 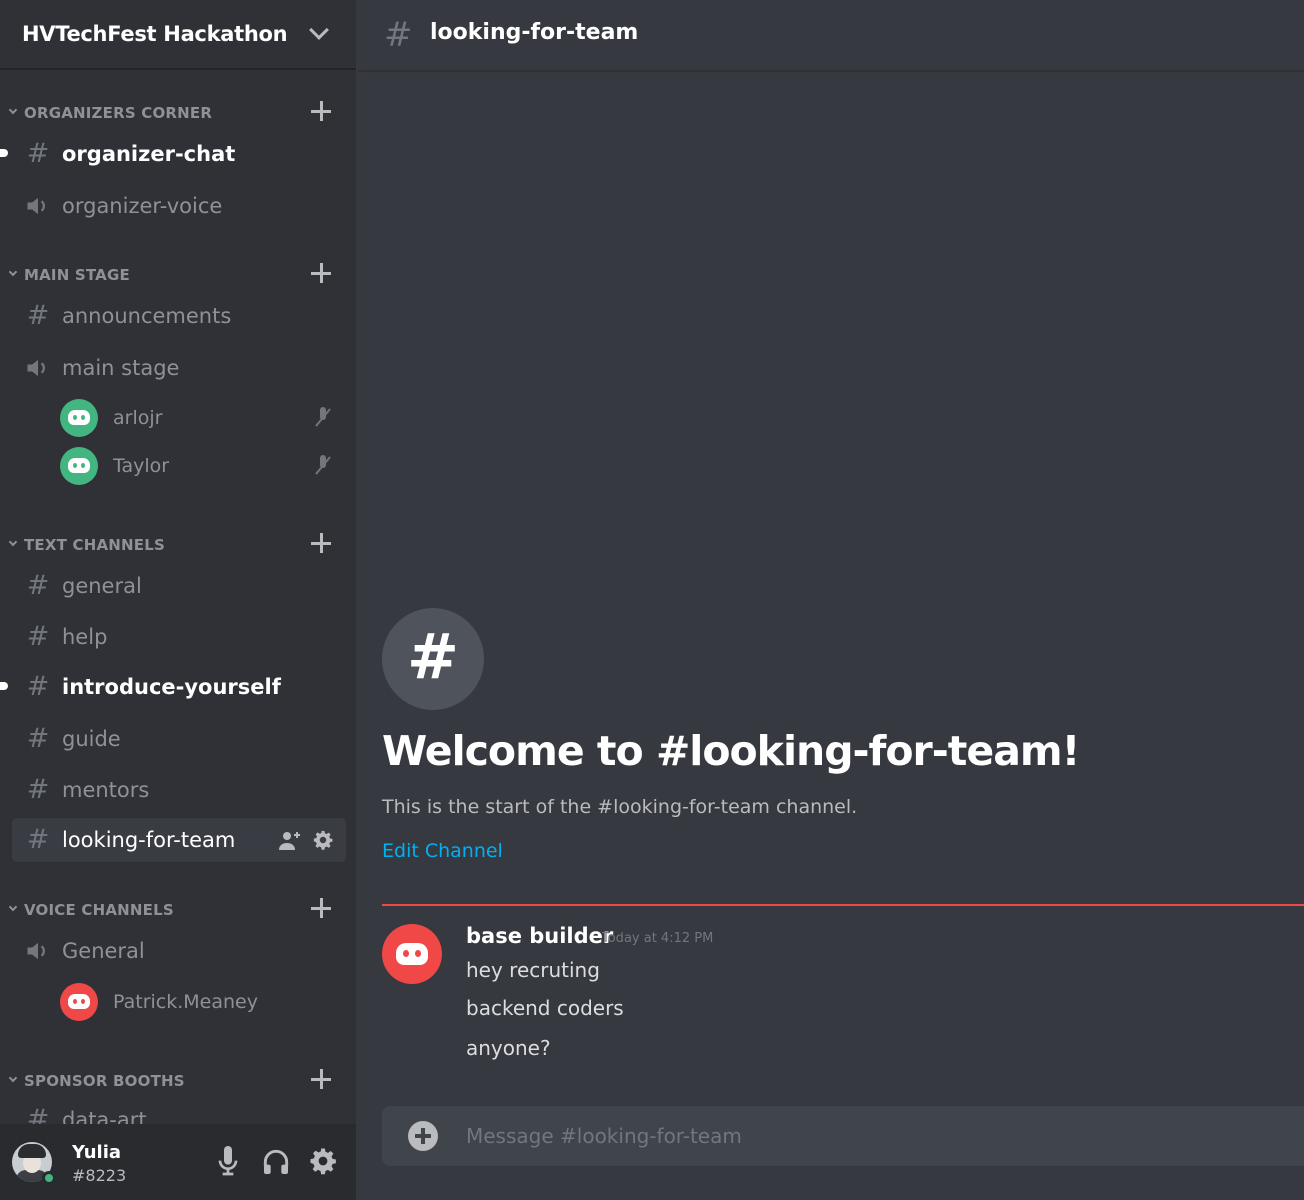 I want to click on channel-label: announcements, so click(x=147, y=316).